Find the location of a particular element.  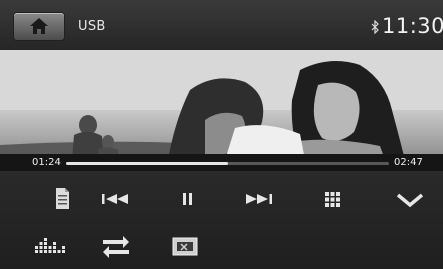

file-list-icon is located at coordinates (62, 198).